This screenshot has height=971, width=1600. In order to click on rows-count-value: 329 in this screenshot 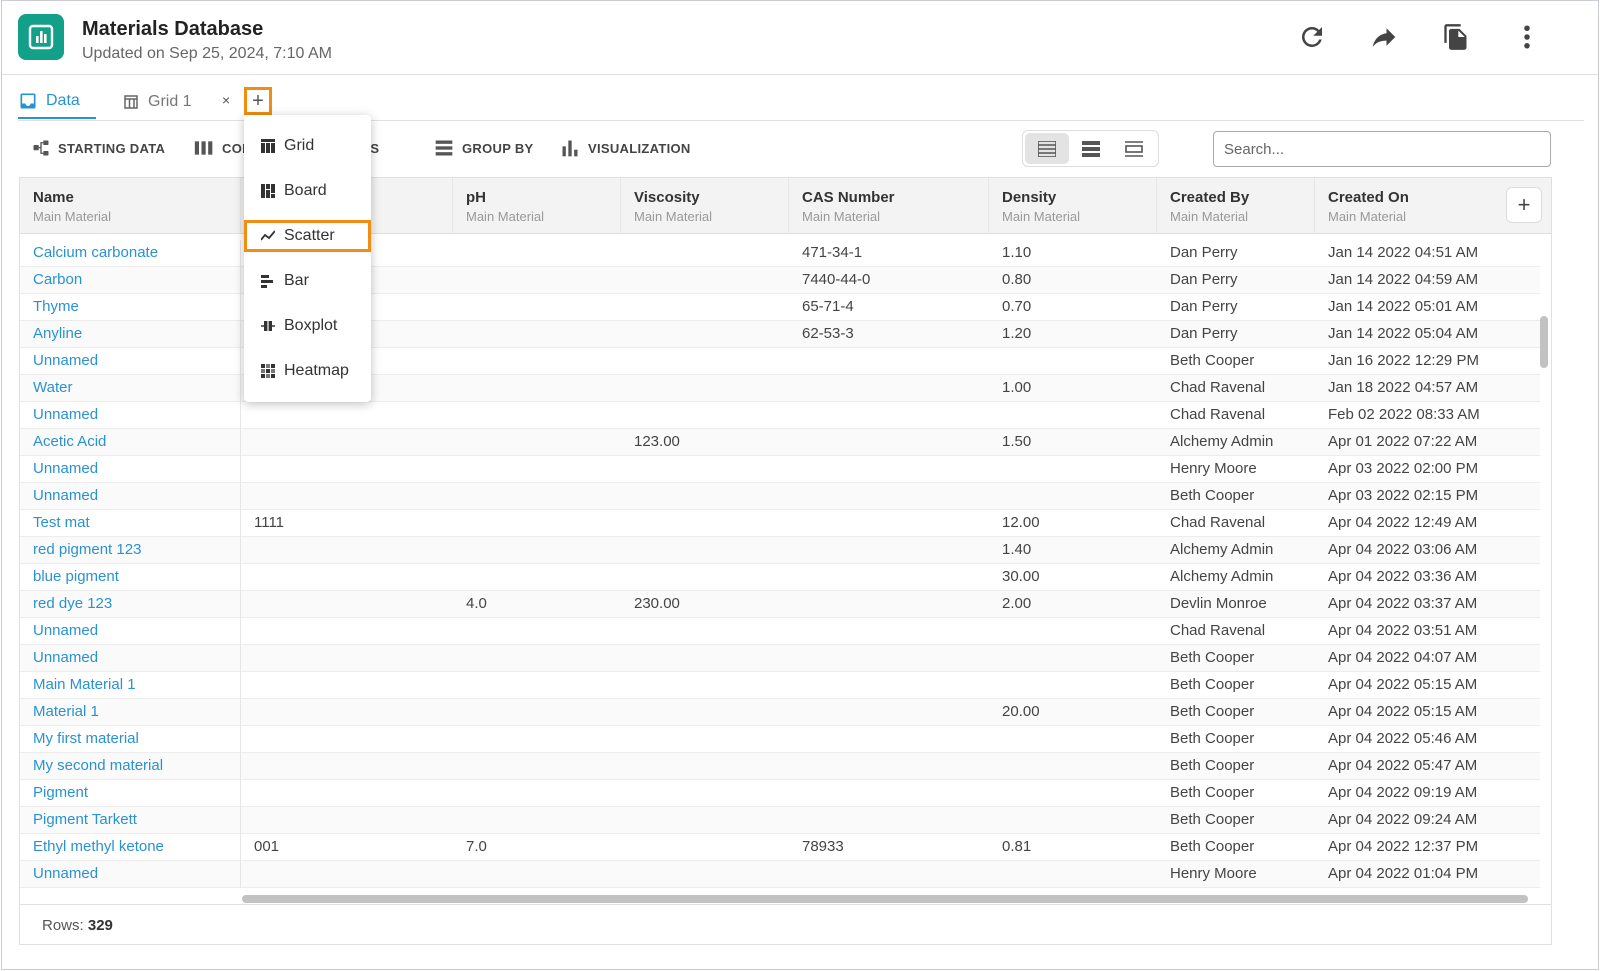, I will do `click(100, 925)`.